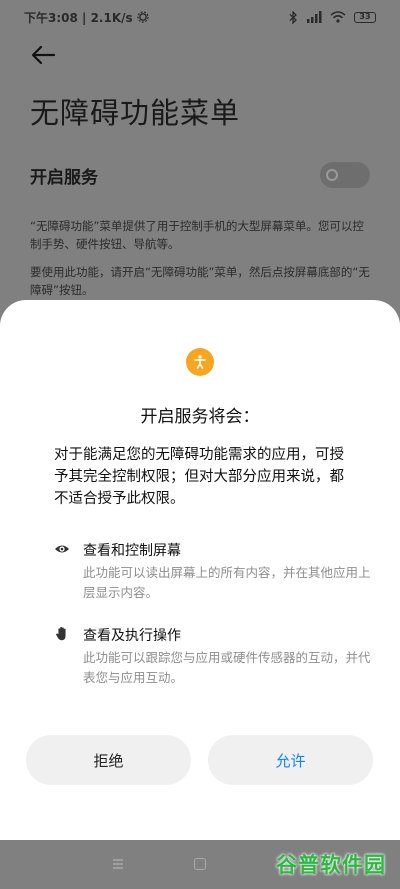  Describe the element at coordinates (64, 177) in the screenshot. I see `service-label: 开启服务` at that location.